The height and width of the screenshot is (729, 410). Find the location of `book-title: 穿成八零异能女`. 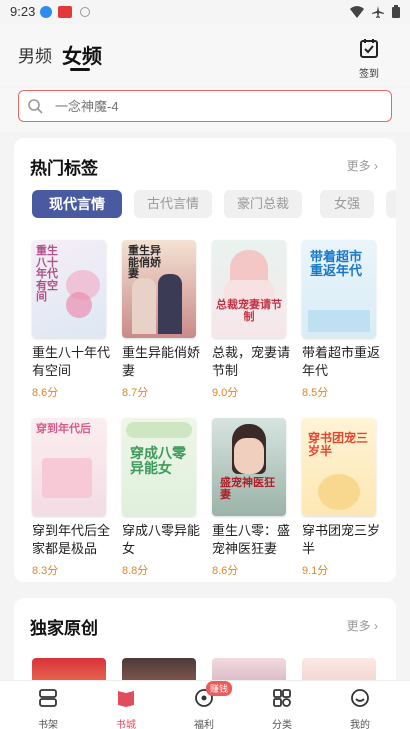

book-title: 穿成八零异能女 is located at coordinates (161, 539).